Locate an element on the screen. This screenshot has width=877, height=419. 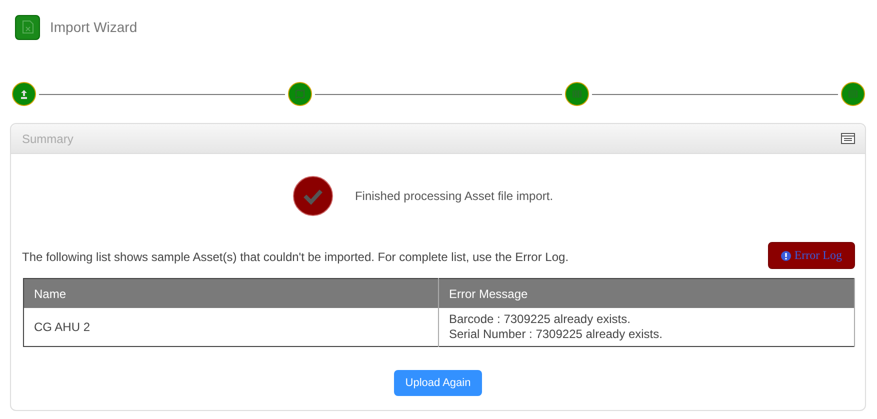
list-step-icon is located at coordinates (852, 94).